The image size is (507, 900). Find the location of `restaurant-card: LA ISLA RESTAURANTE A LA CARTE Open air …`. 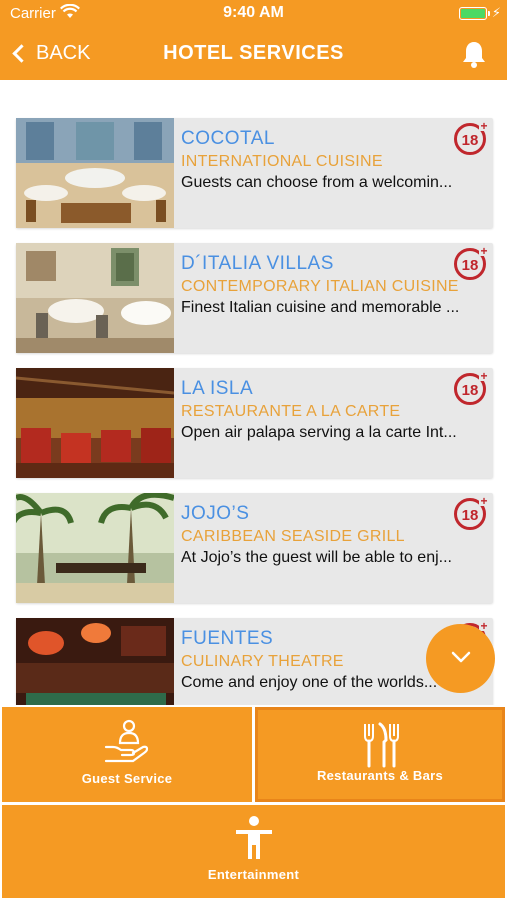

restaurant-card: LA ISLA RESTAURANTE A LA CARTE Open air … is located at coordinates (254, 423).